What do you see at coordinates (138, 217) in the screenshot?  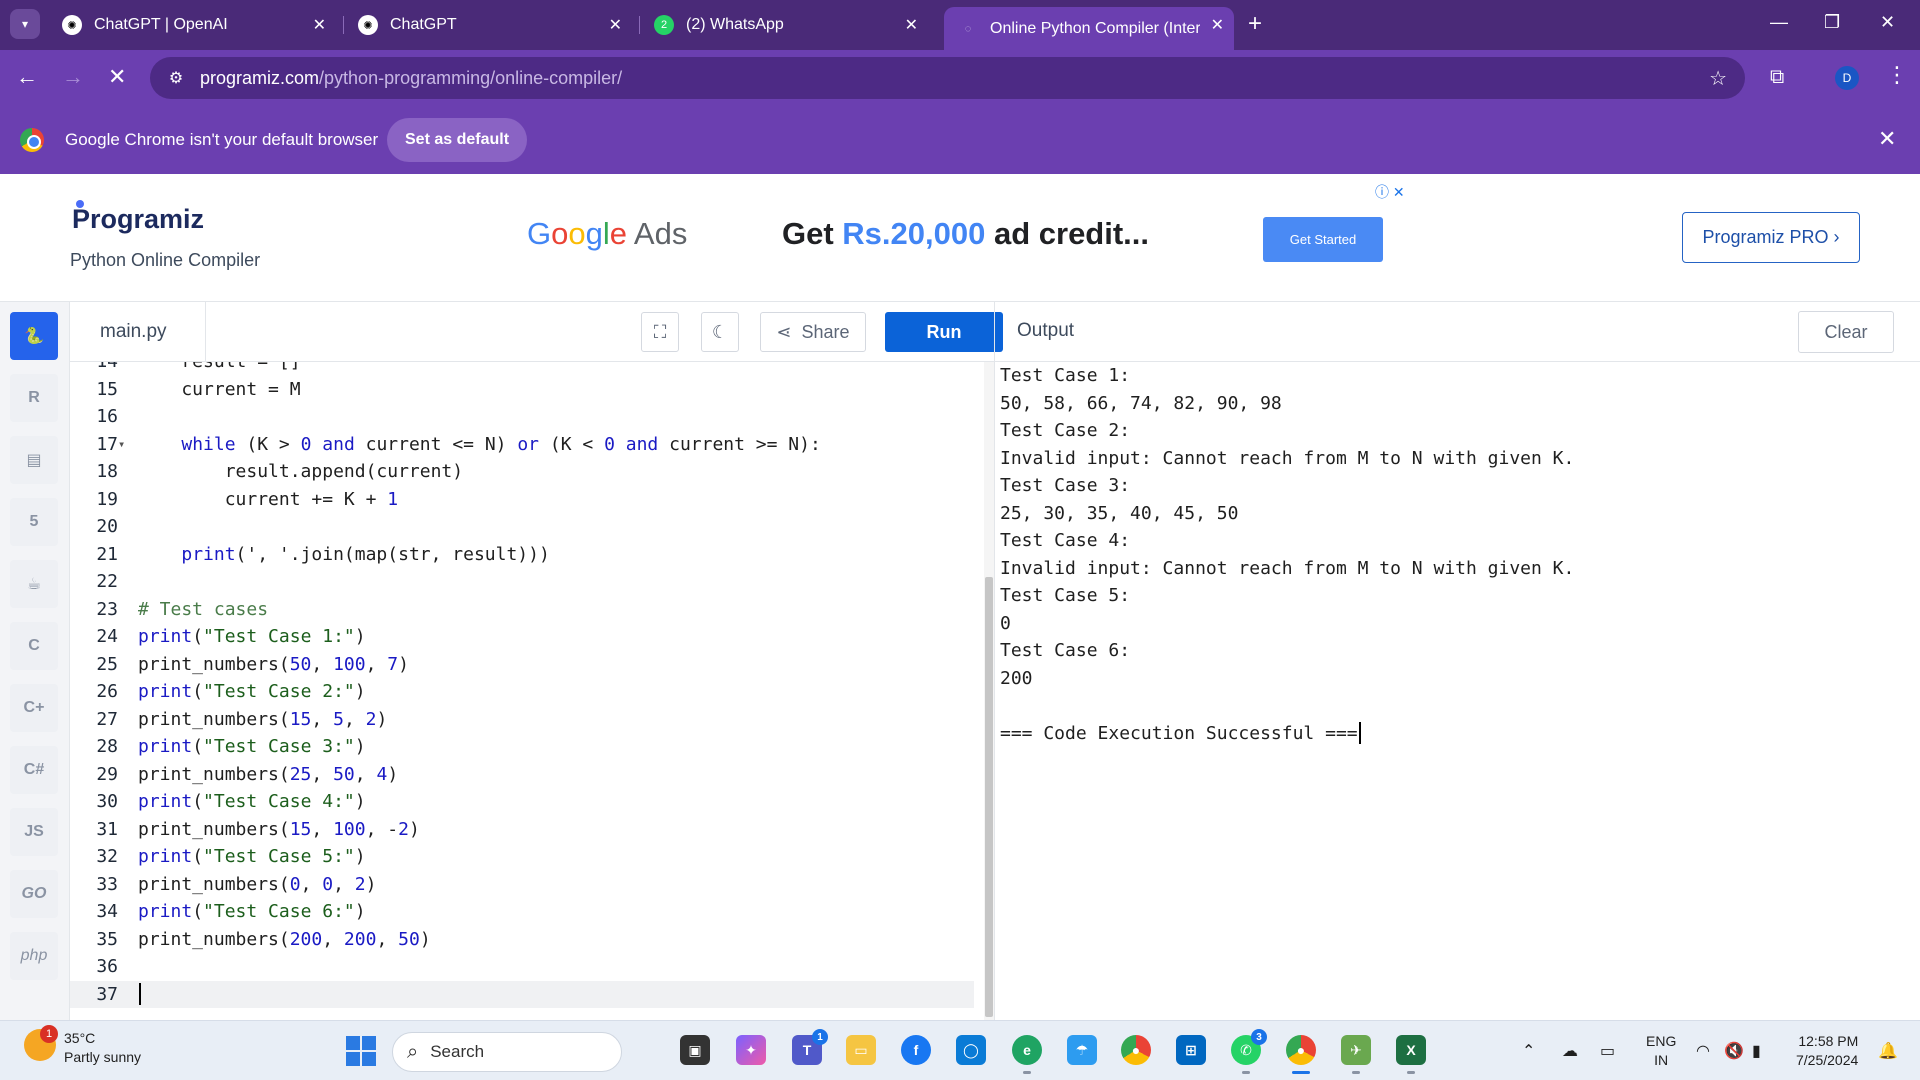 I see `programiz-logo: Programiz` at bounding box center [138, 217].